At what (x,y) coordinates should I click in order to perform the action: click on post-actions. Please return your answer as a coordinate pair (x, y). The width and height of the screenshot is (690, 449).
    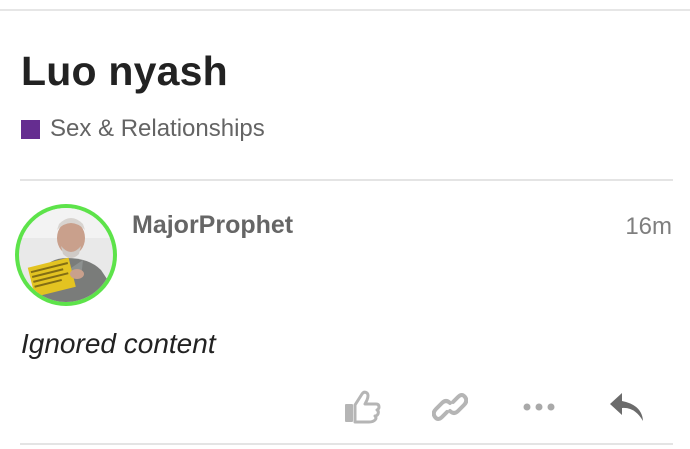
    Looking at the image, I should click on (345, 407).